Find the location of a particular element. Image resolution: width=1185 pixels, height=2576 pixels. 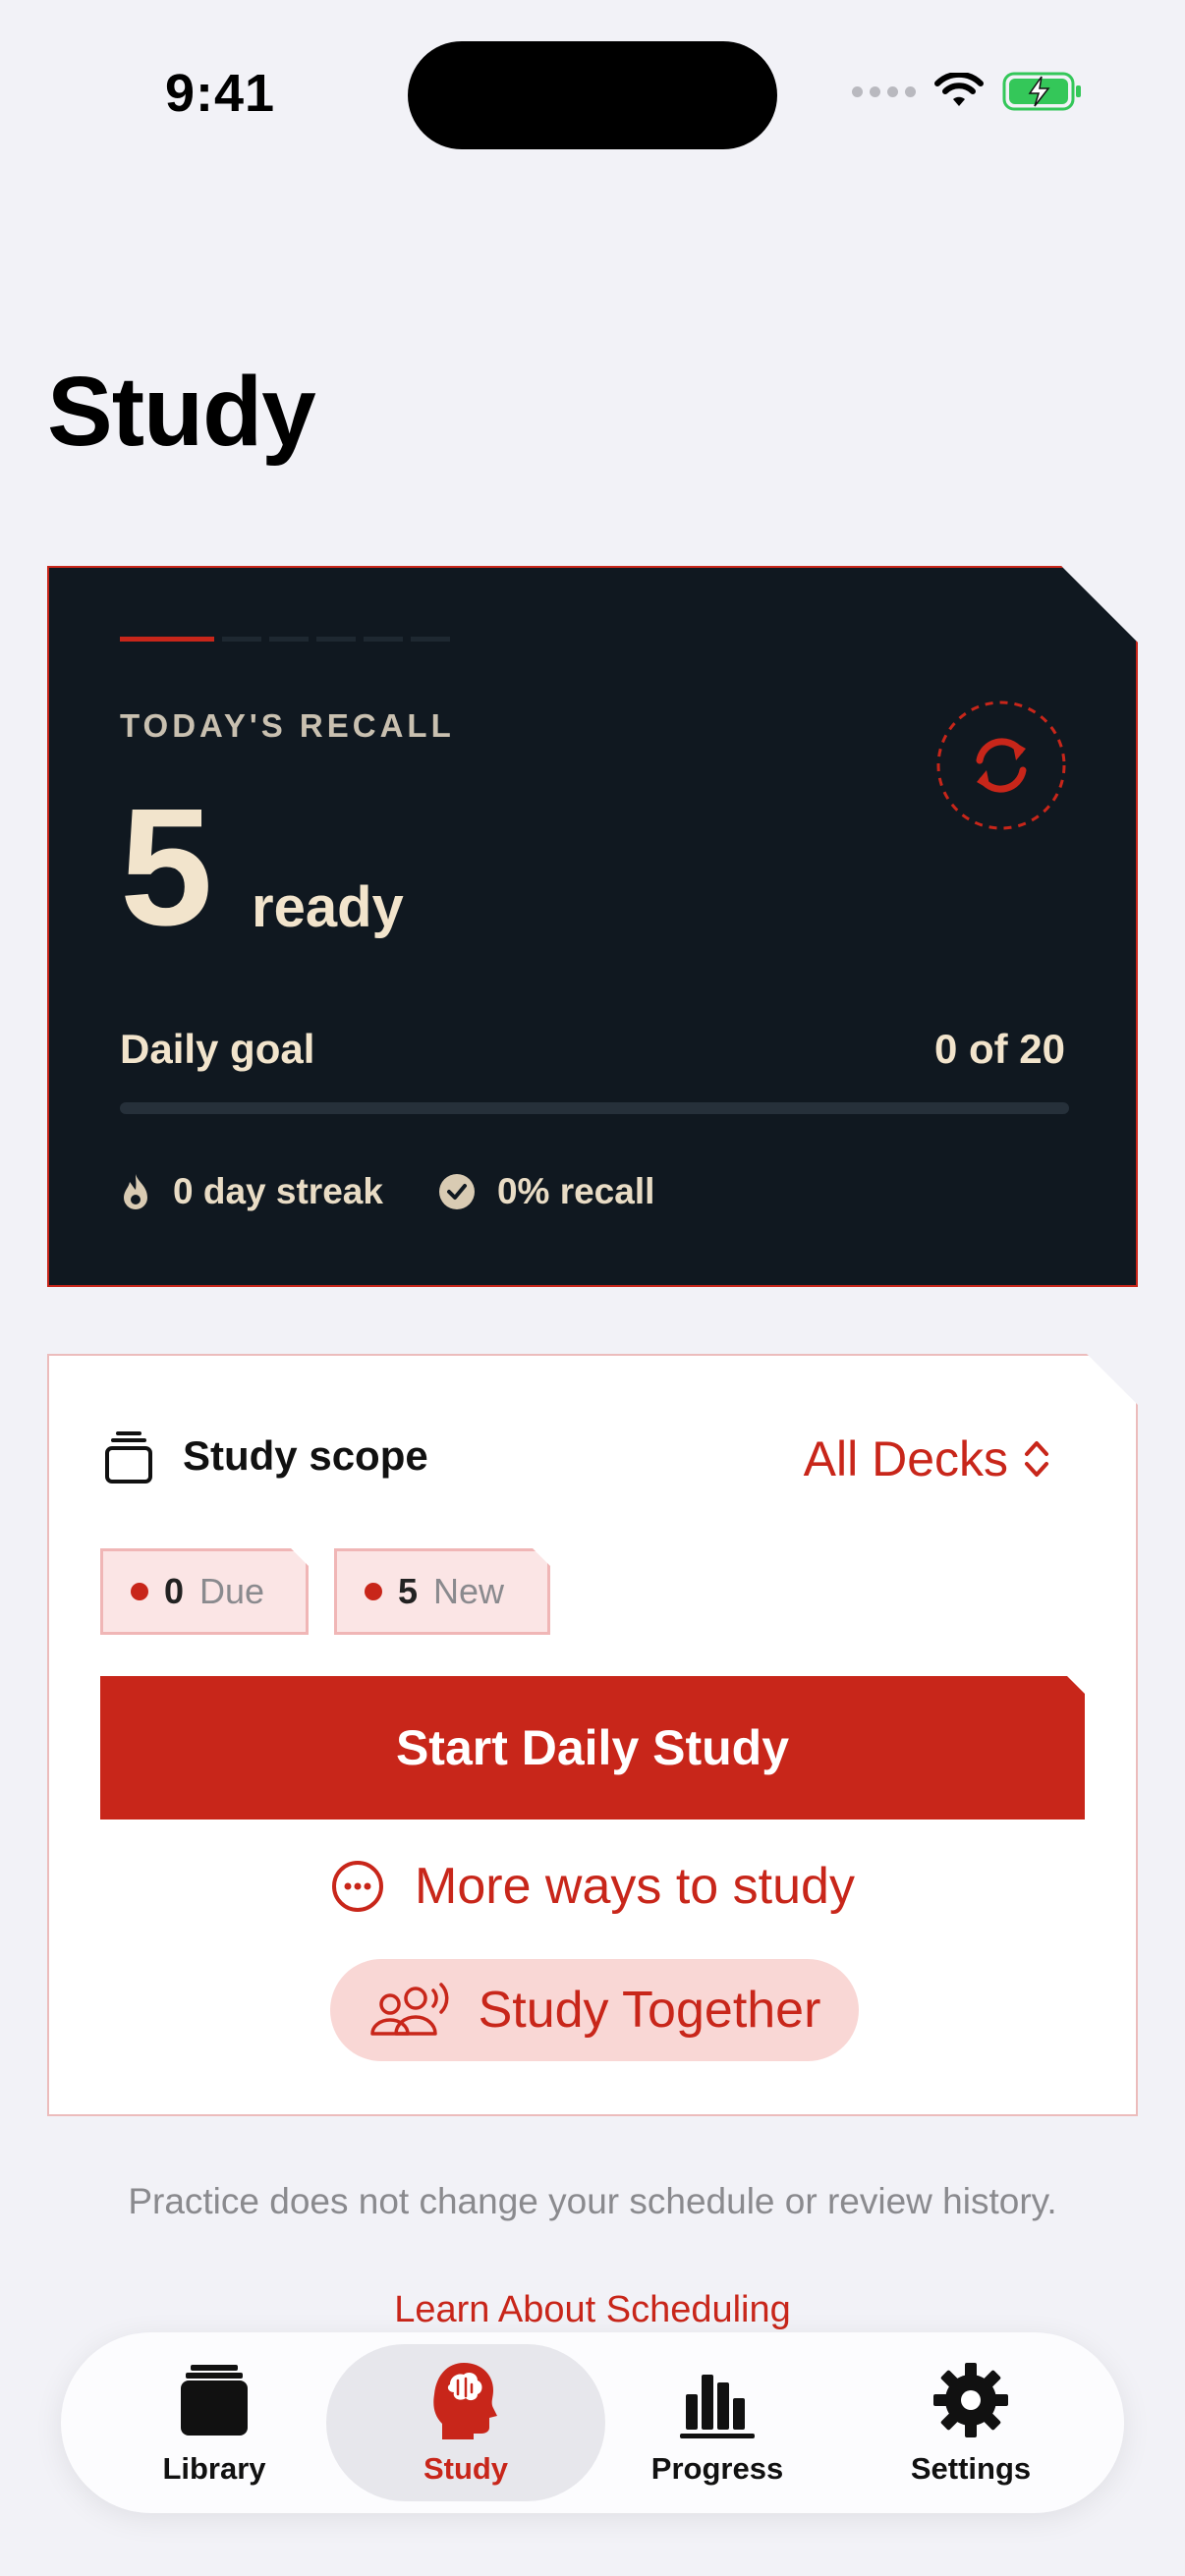

tab-settings-label: Settings is located at coordinates (971, 2468).